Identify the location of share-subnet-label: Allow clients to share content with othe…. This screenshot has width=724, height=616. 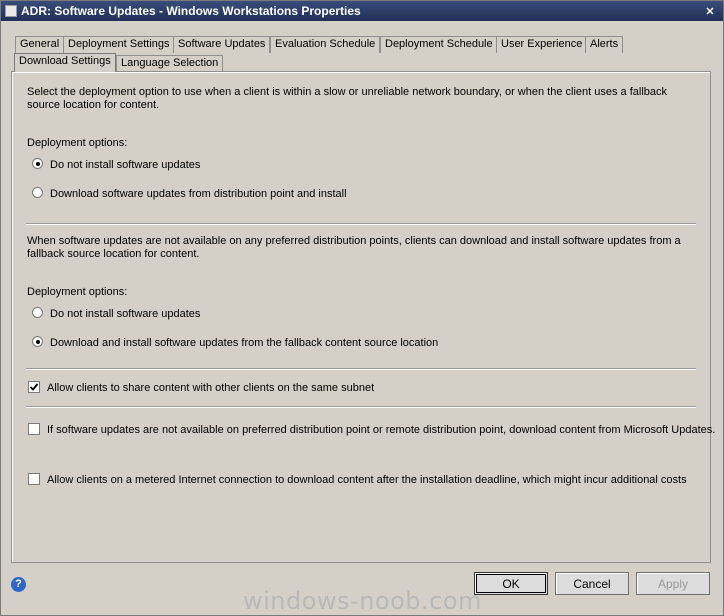
(210, 388).